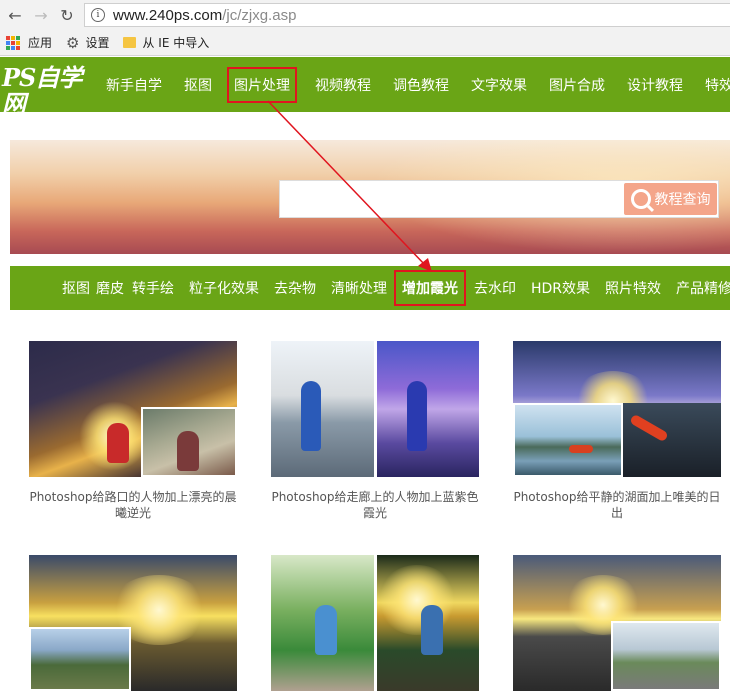 Image resolution: width=730 pixels, height=694 pixels. I want to click on site-logo: PS自学网 WWW.240PS.COM, so click(52, 95).